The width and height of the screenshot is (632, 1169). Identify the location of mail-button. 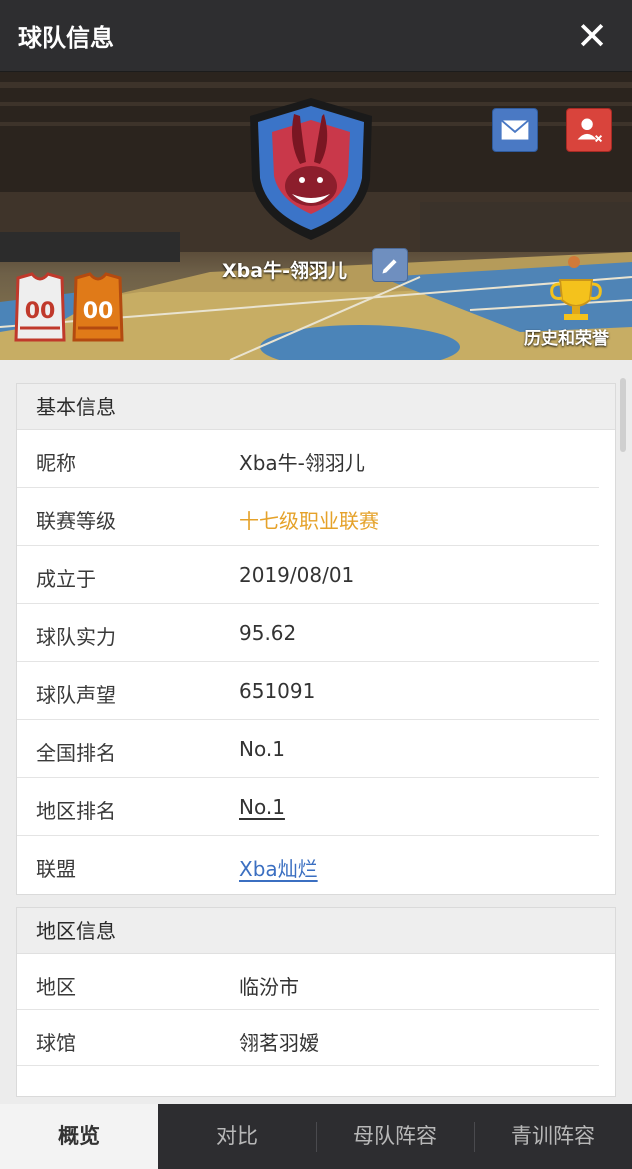
(515, 130).